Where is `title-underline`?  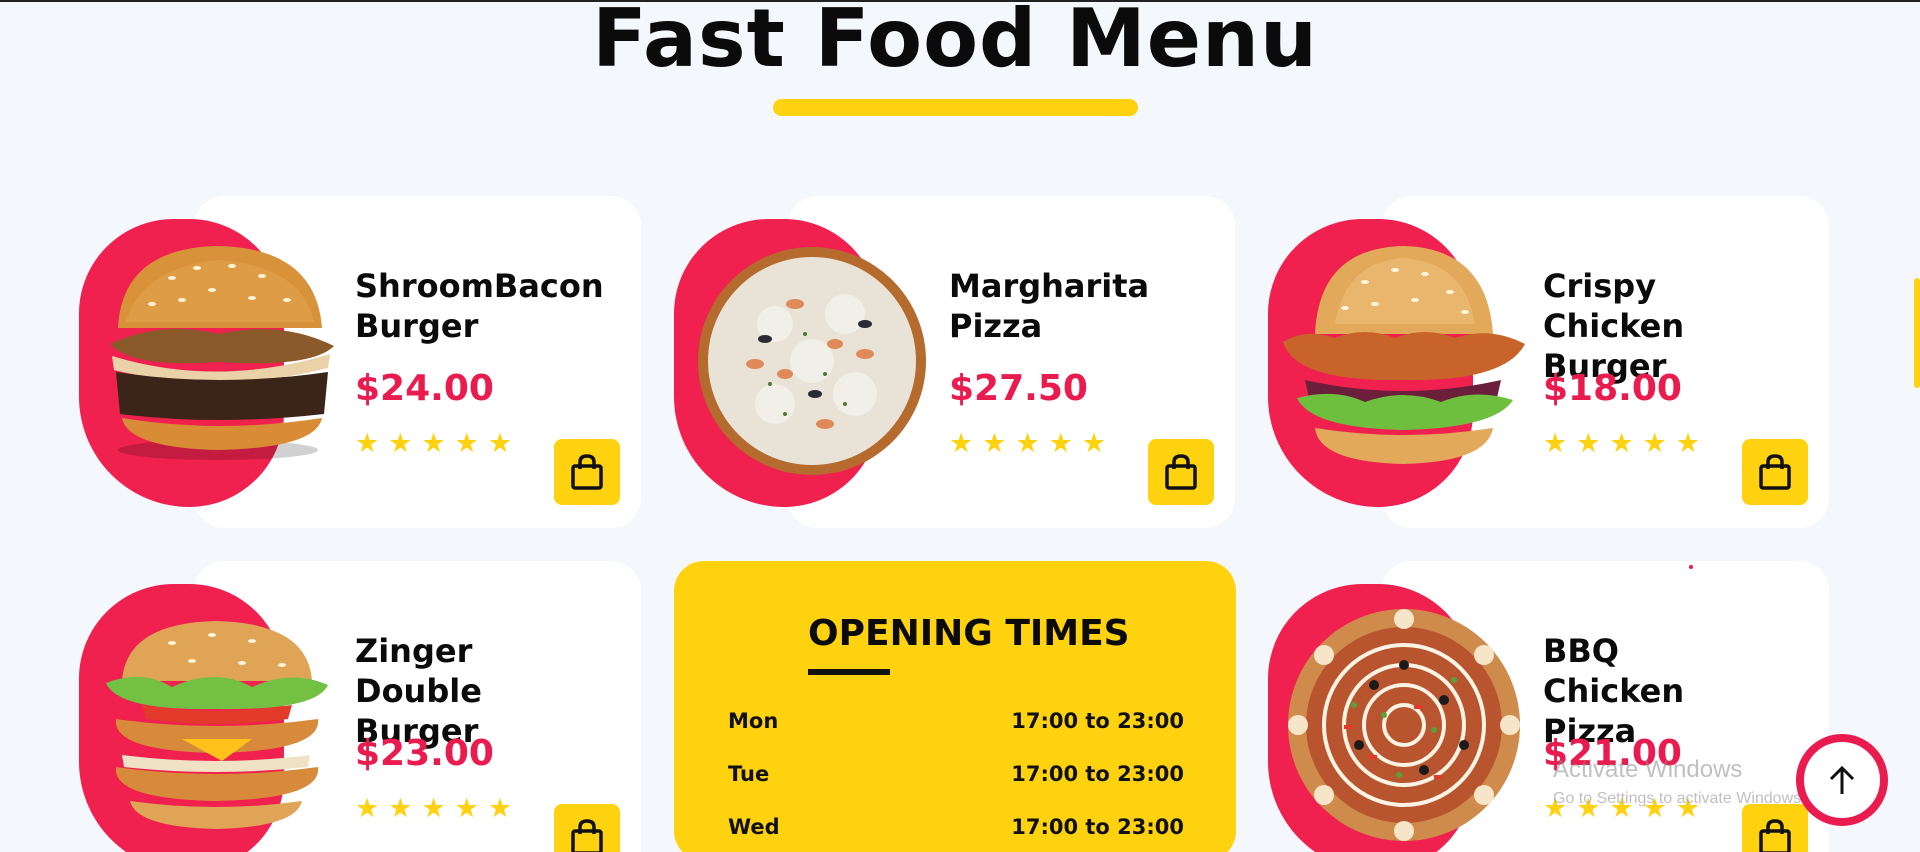
title-underline is located at coordinates (955, 107).